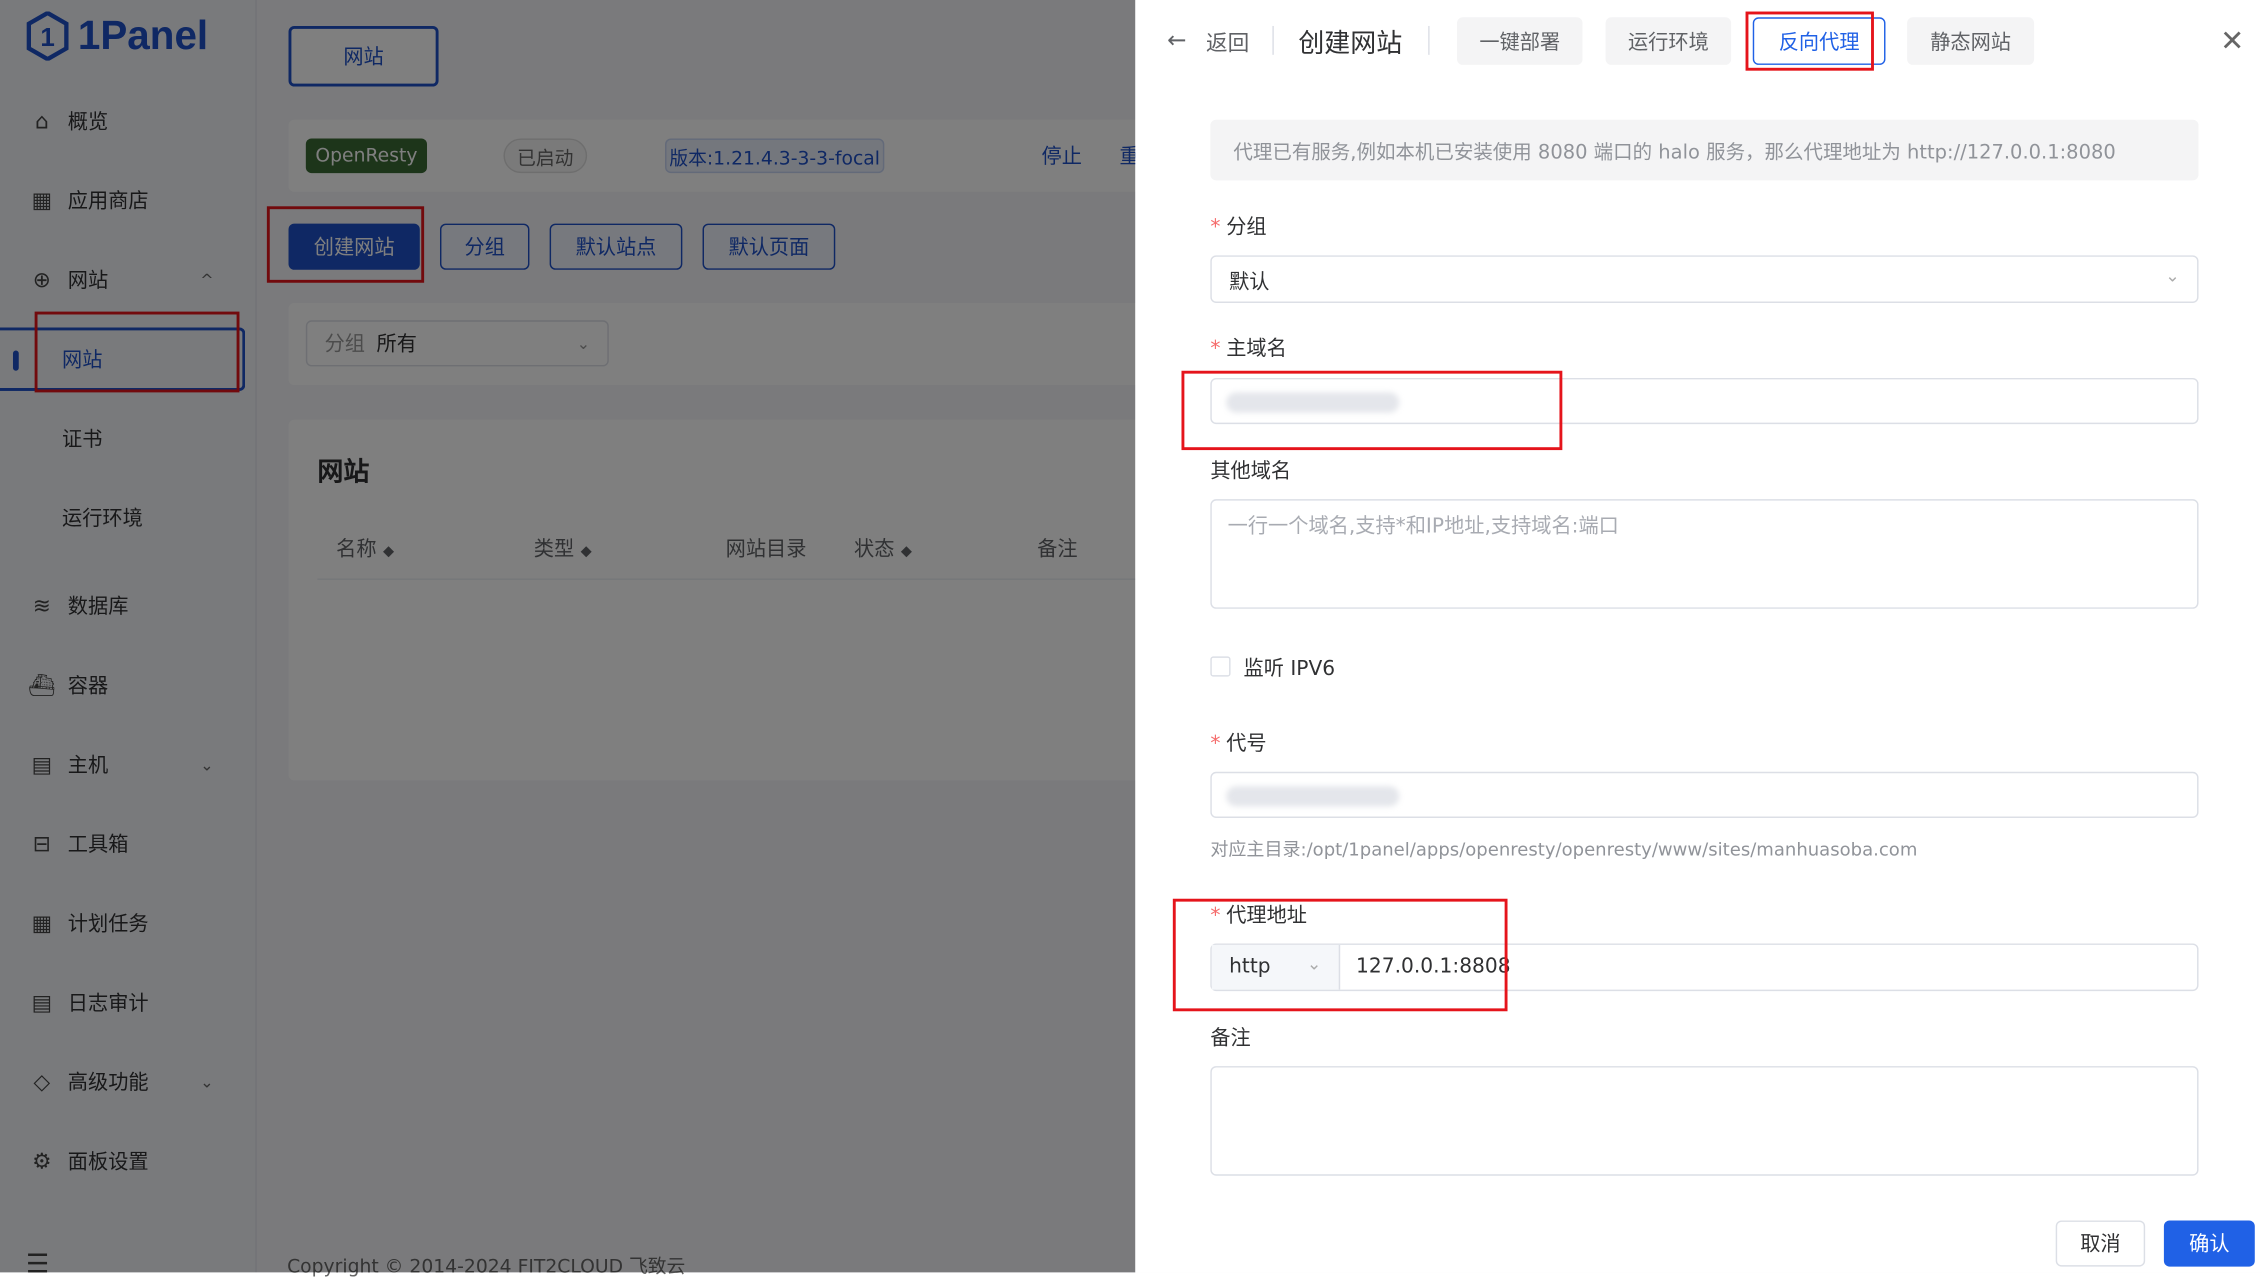 This screenshot has width=2262, height=1280. What do you see at coordinates (1668, 41) in the screenshot?
I see `tab-runtime: 运行环境` at bounding box center [1668, 41].